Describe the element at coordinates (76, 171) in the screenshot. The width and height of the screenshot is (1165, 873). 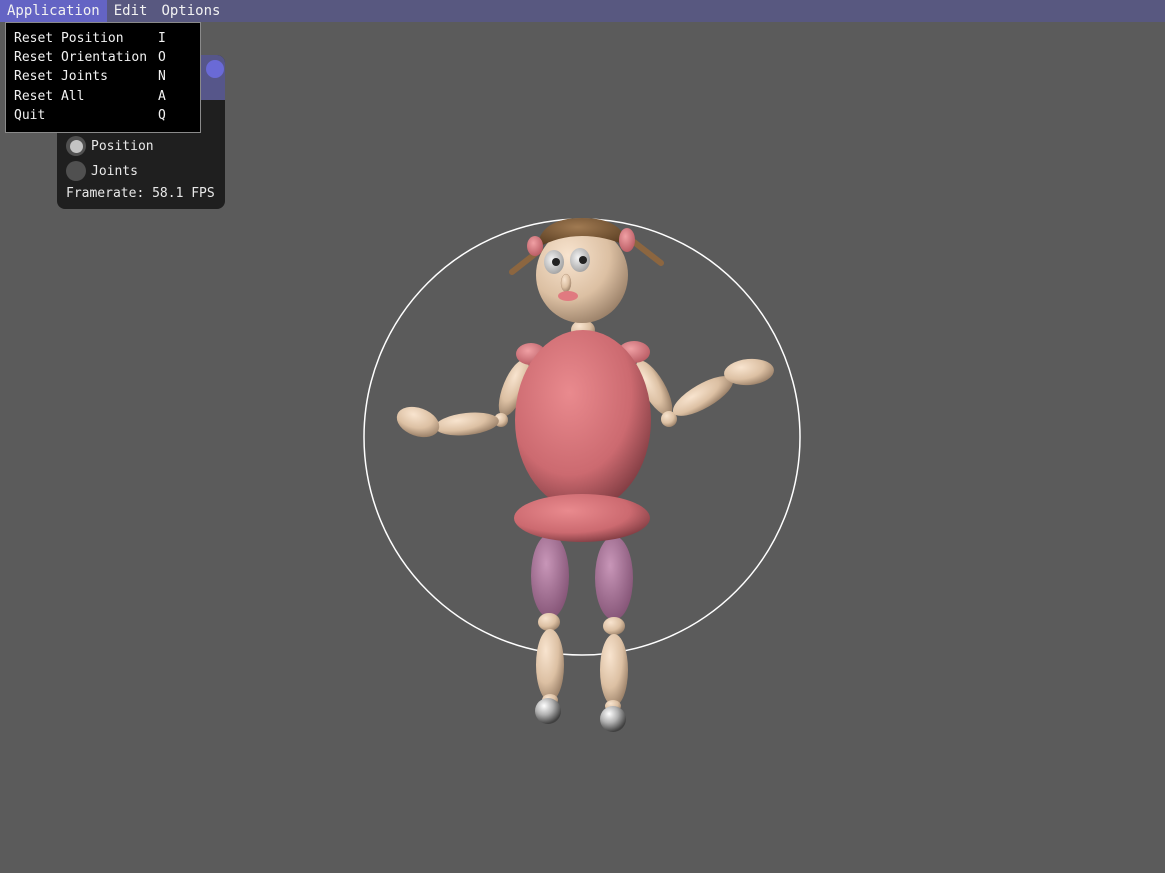
I see `radio-button-joints` at that location.